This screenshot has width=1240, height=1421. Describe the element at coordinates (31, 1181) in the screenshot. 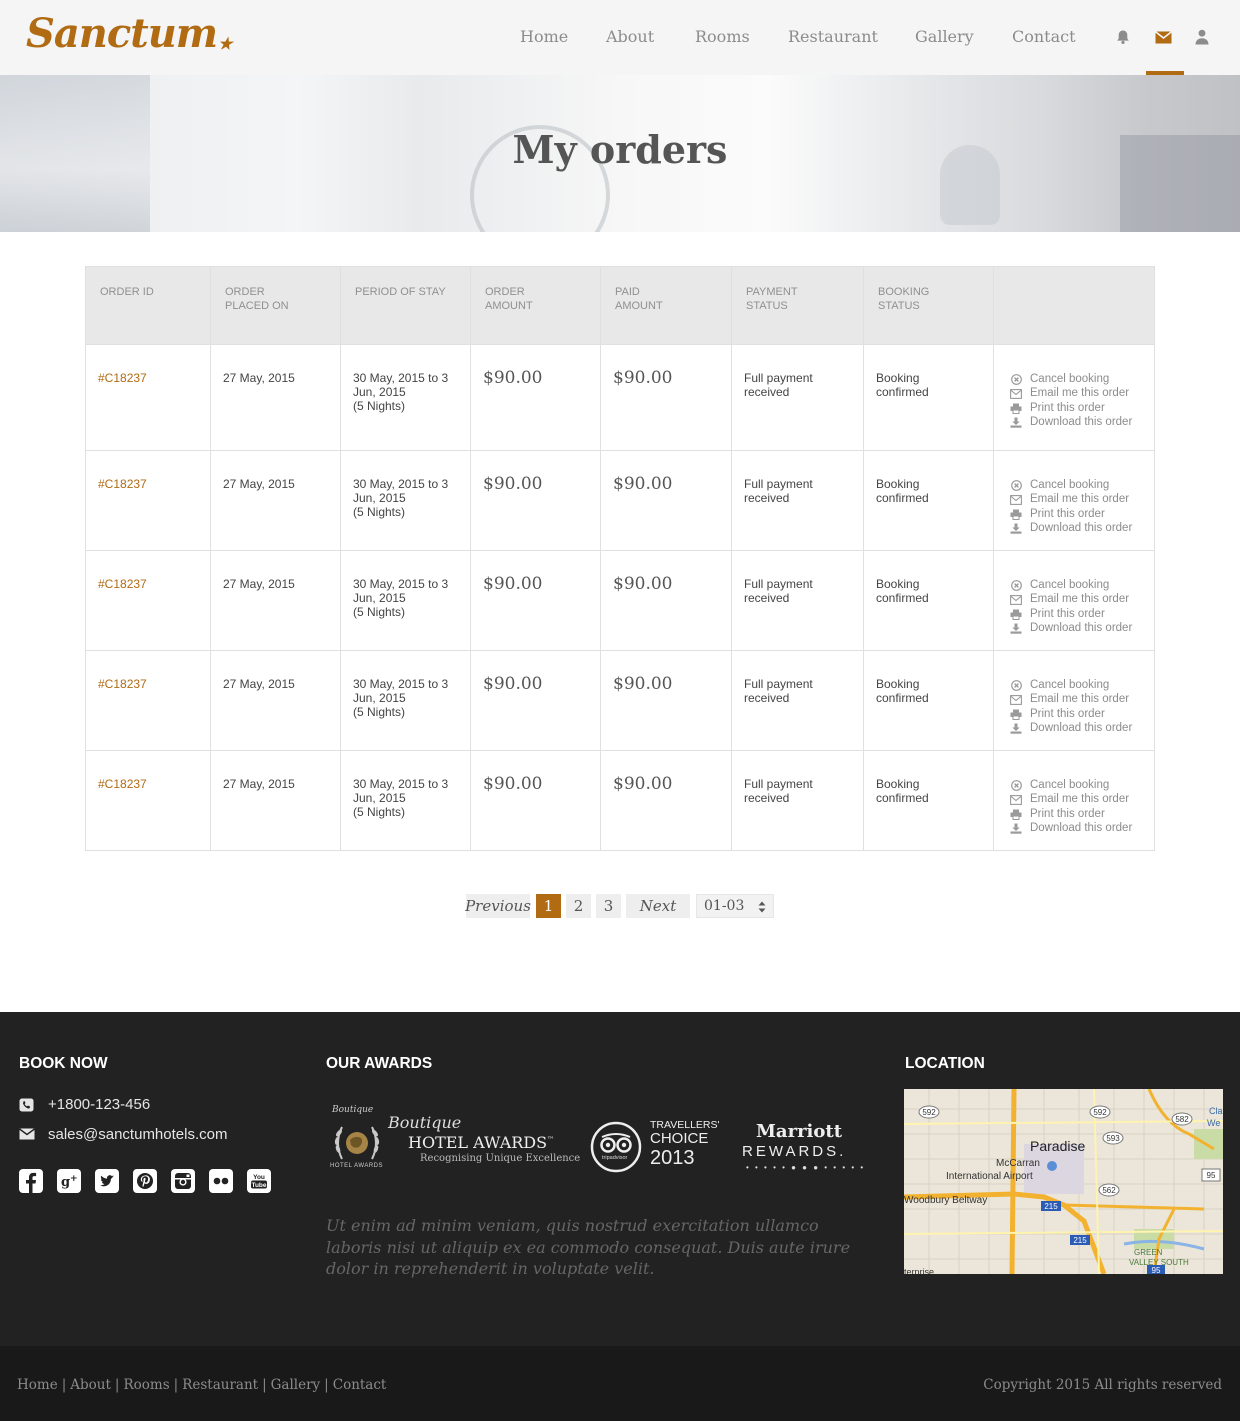

I see `facebook-icon` at that location.